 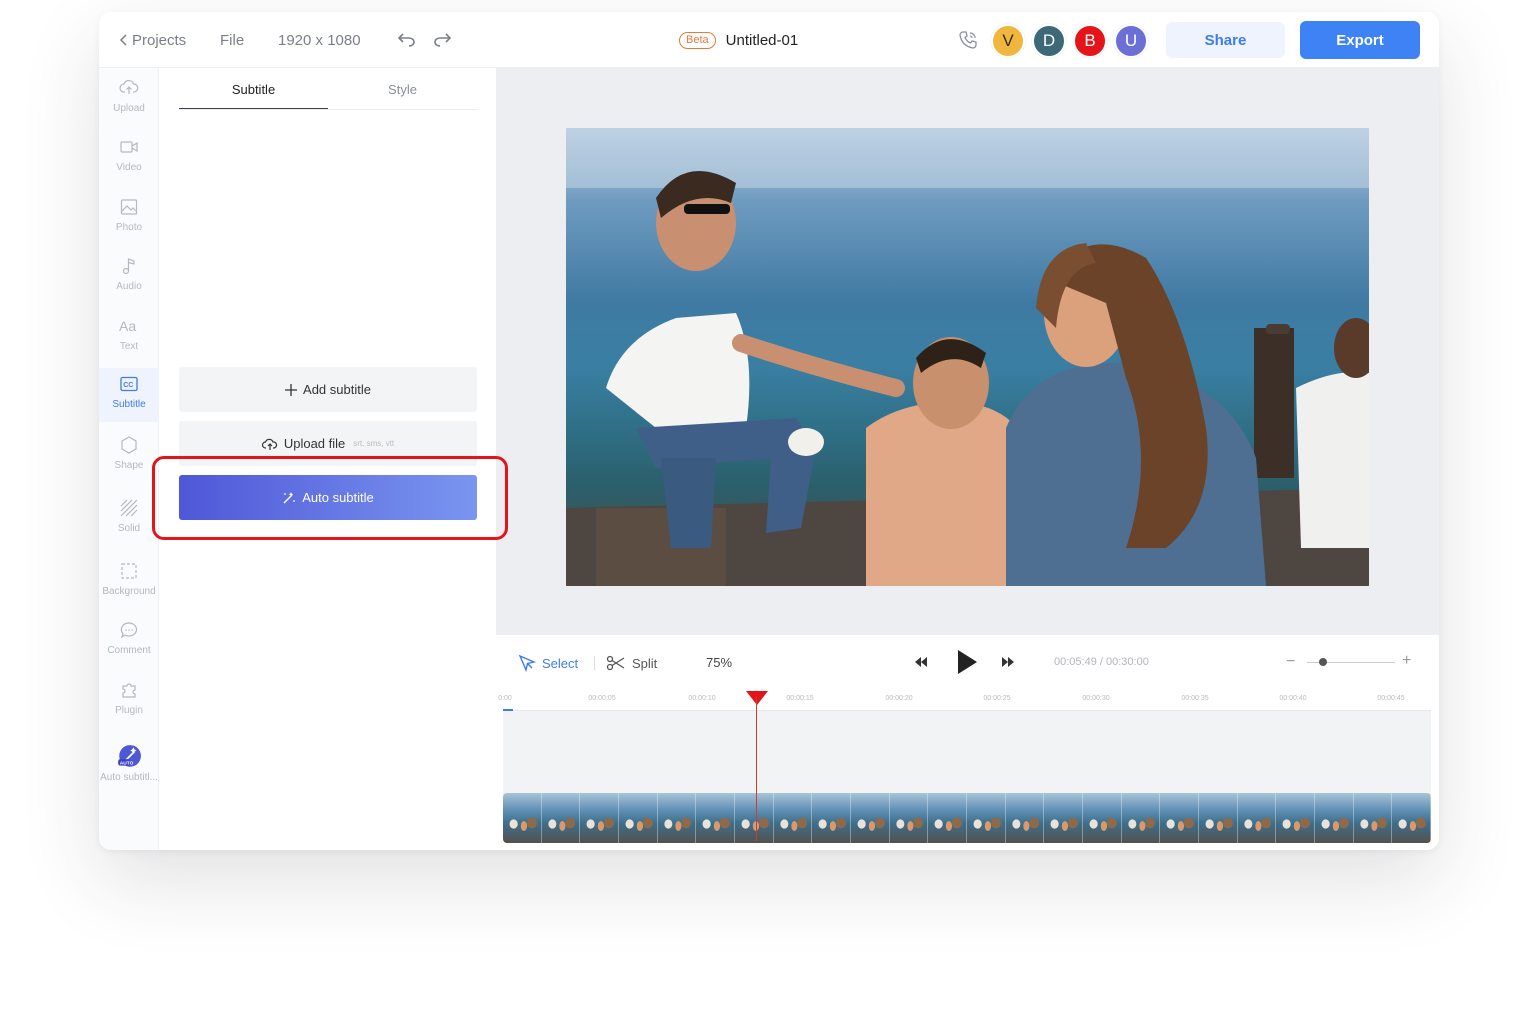 What do you see at coordinates (337, 389) in the screenshot?
I see `add-subtitle-label: Add subtitle` at bounding box center [337, 389].